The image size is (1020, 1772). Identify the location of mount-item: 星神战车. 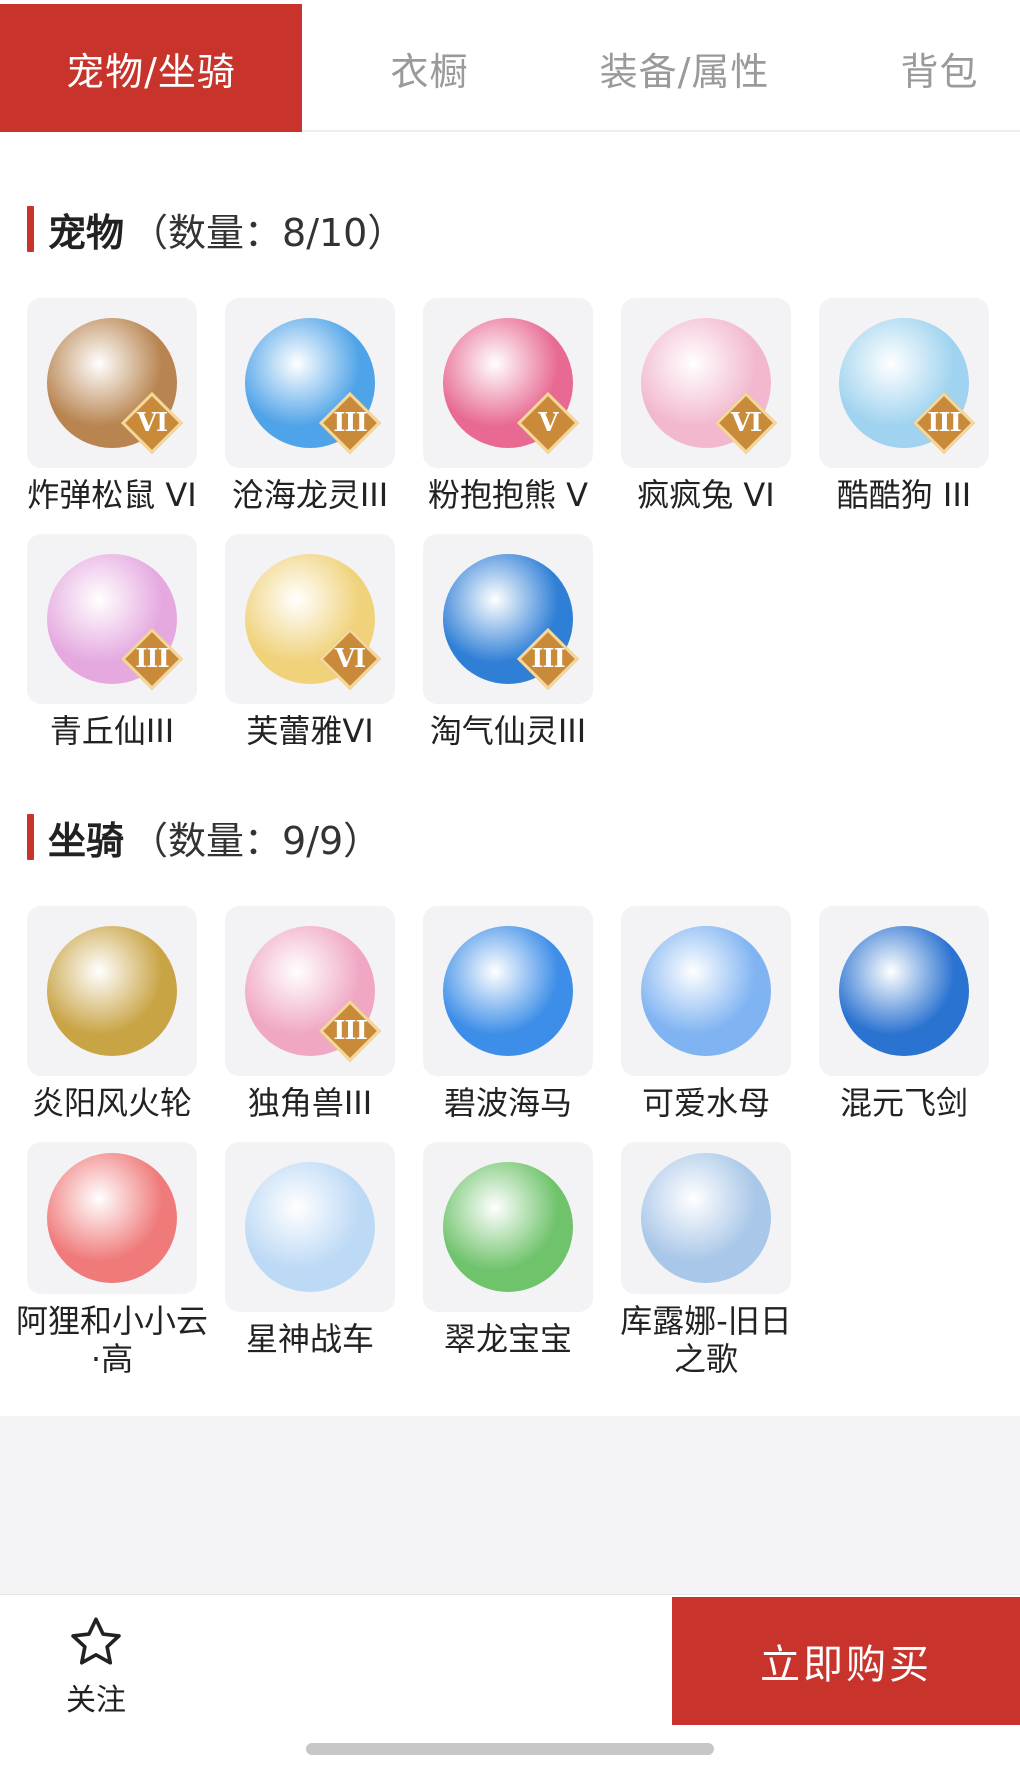
(310, 1260).